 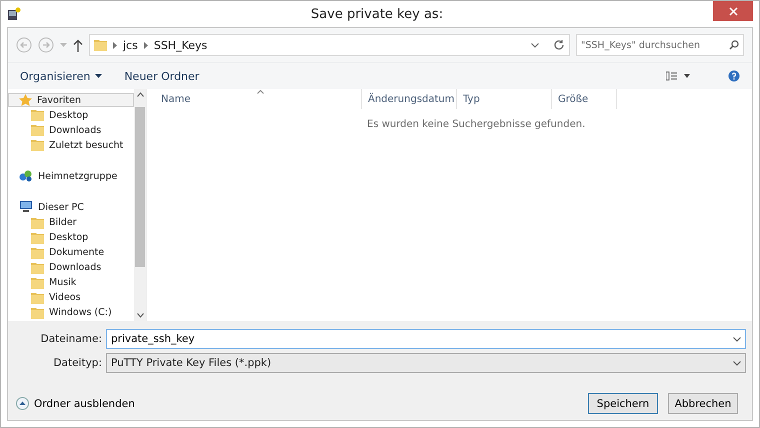 What do you see at coordinates (734, 45) in the screenshot?
I see `search-icon` at bounding box center [734, 45].